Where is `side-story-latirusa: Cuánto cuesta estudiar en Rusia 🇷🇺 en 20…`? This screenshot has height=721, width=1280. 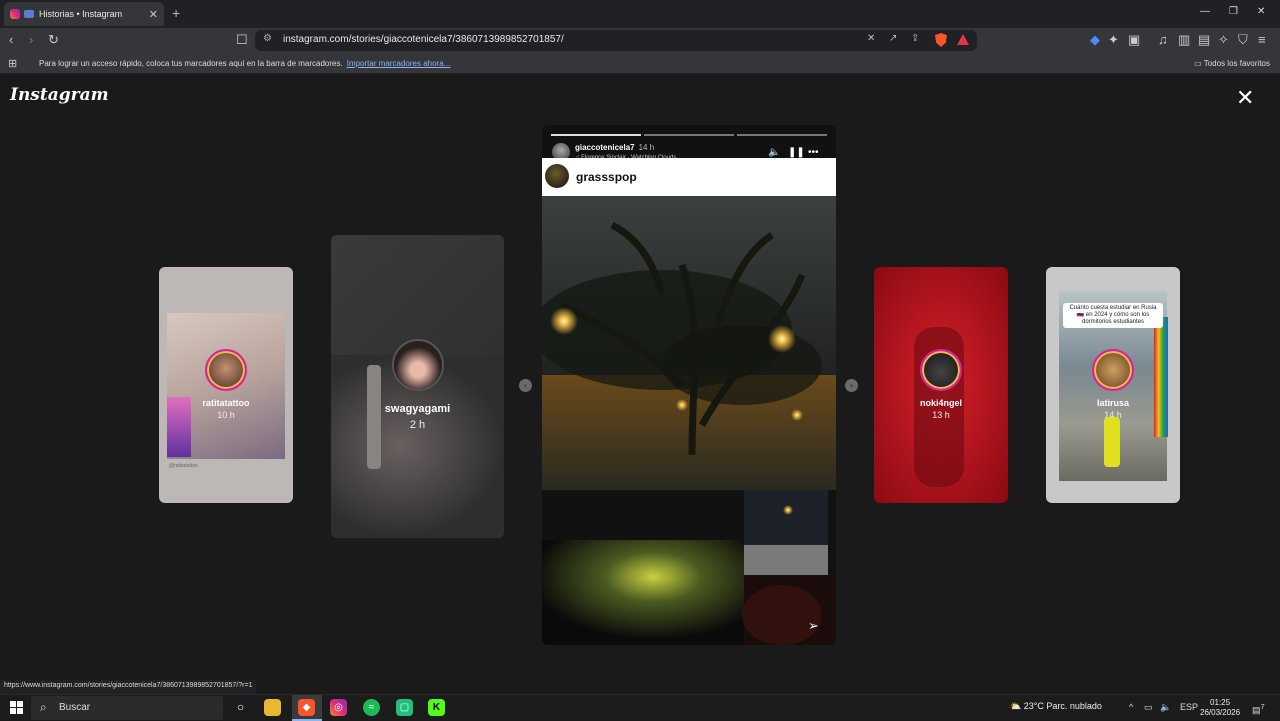
side-story-latirusa: Cuánto cuesta estudiar en Rusia 🇷🇺 en 20… is located at coordinates (1113, 385).